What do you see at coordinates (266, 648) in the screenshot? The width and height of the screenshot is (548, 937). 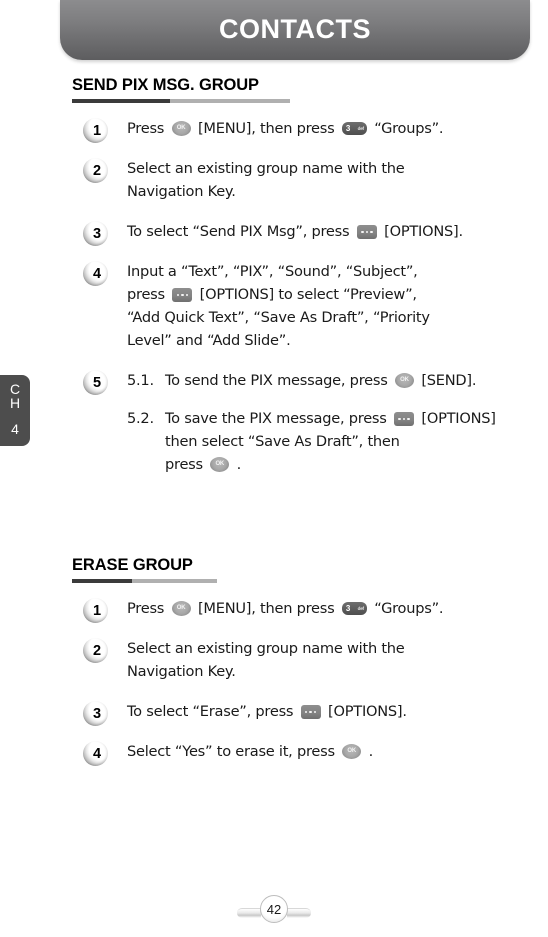 I see `step-text-fragment: Select an existing group name with the` at bounding box center [266, 648].